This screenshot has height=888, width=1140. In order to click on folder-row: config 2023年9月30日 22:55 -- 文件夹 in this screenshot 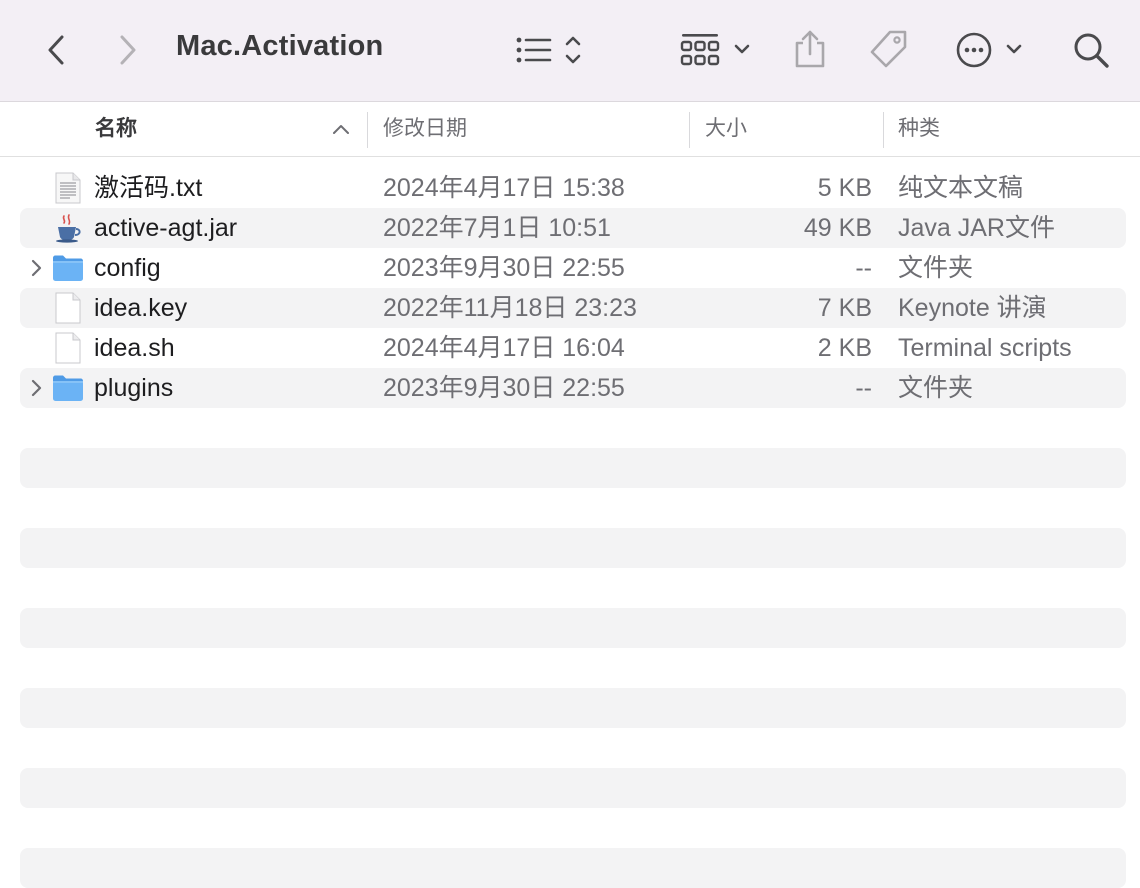, I will do `click(573, 268)`.